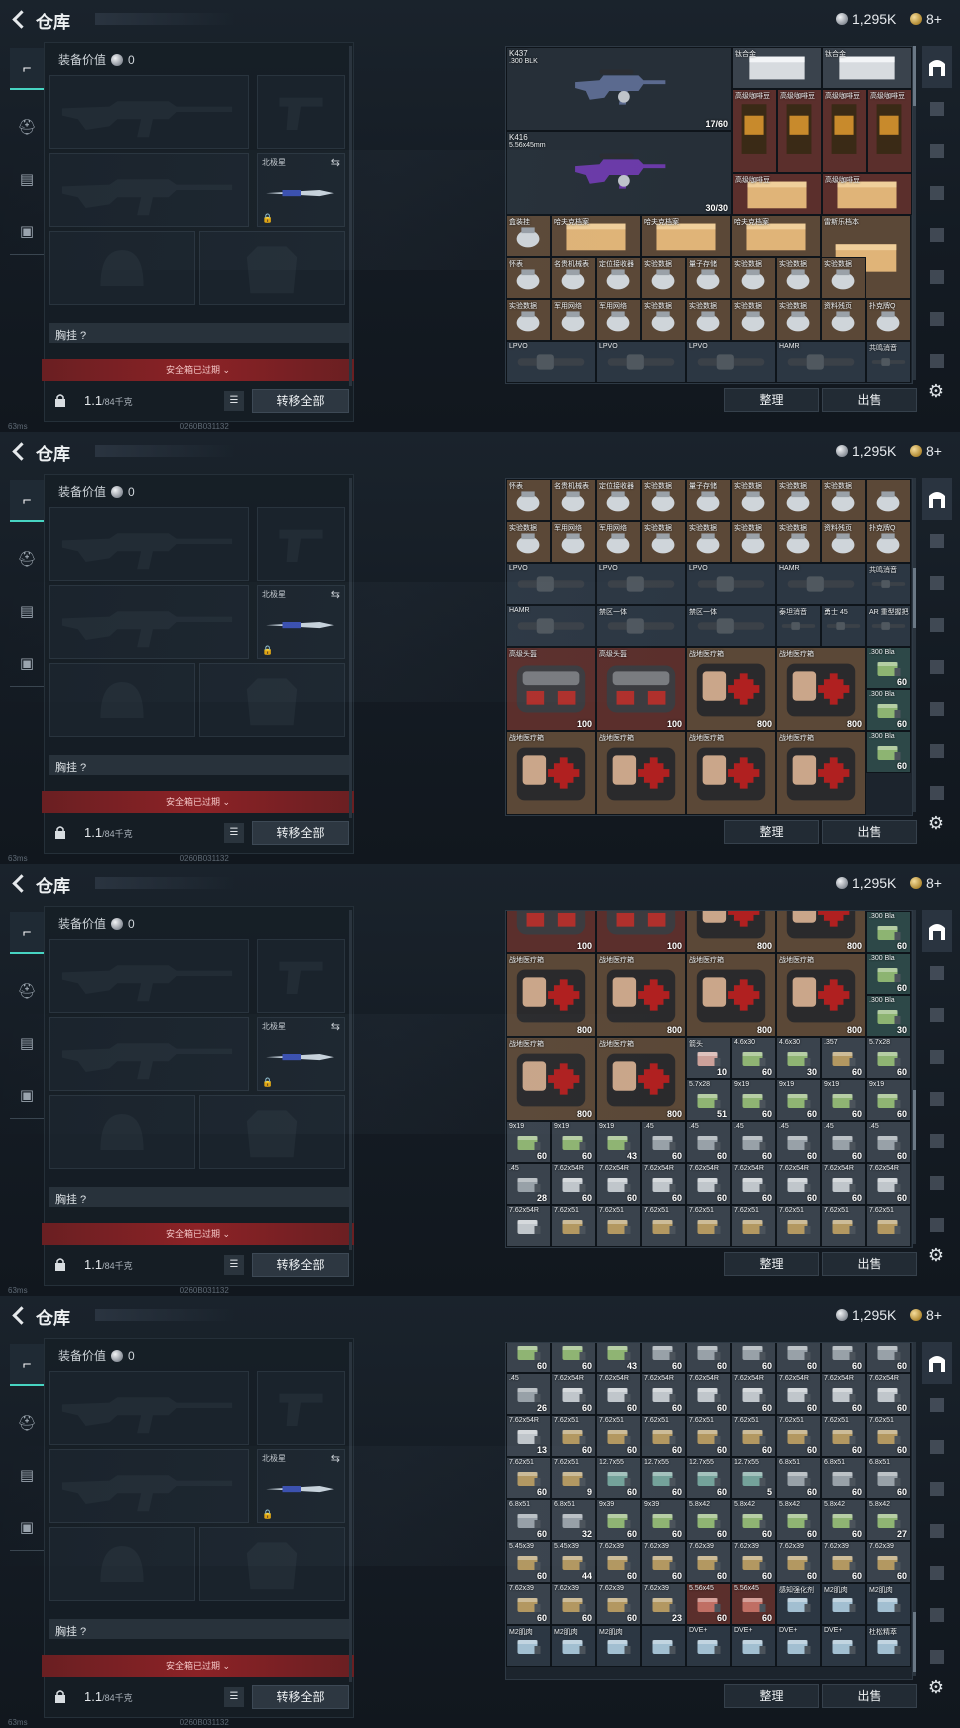  What do you see at coordinates (753, 1604) in the screenshot?
I see `item-ammo-box: 5.56x45 60` at bounding box center [753, 1604].